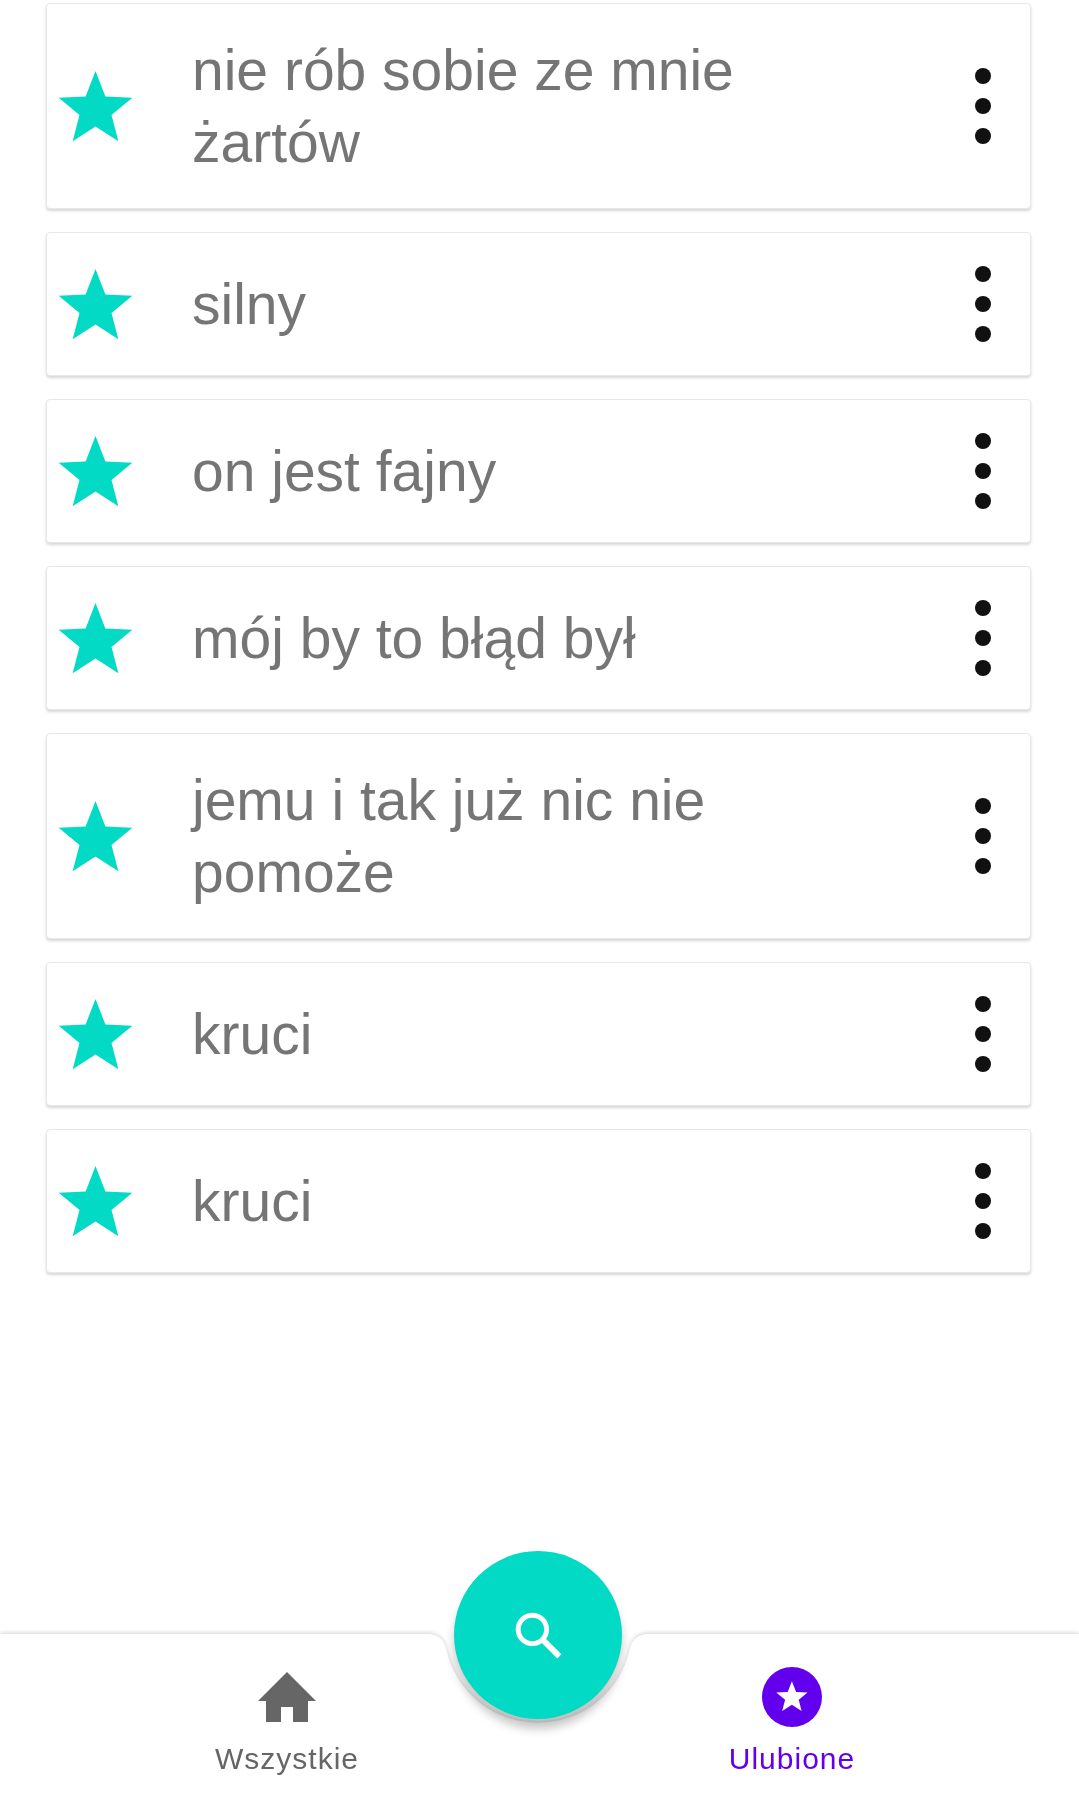 This screenshot has width=1079, height=1800. What do you see at coordinates (792, 1705) in the screenshot?
I see `nav-tab: Ulubione` at bounding box center [792, 1705].